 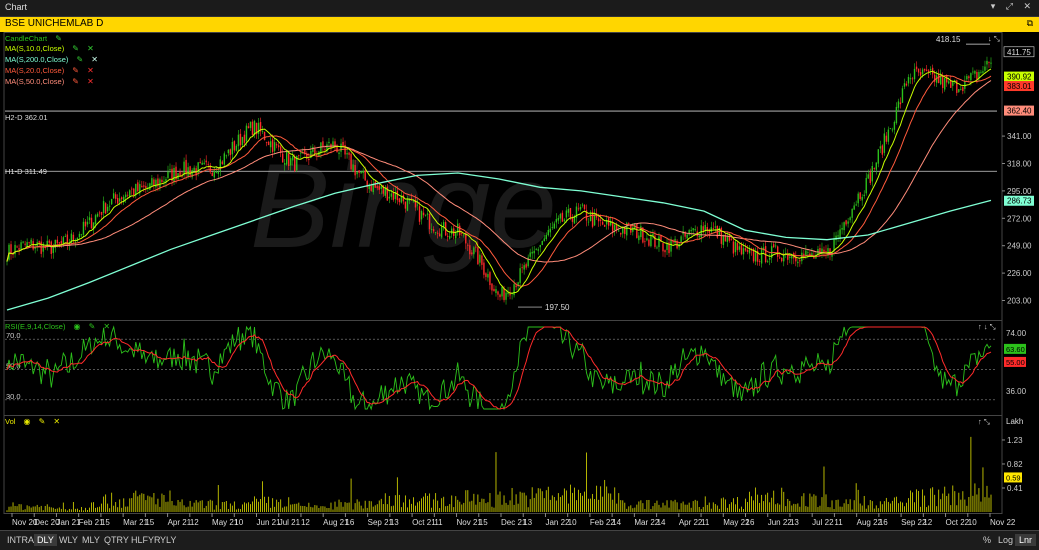 What do you see at coordinates (49, 70) in the screenshot?
I see `ma20-legend: MA(S,20.0,Close) ✎ ✕` at bounding box center [49, 70].